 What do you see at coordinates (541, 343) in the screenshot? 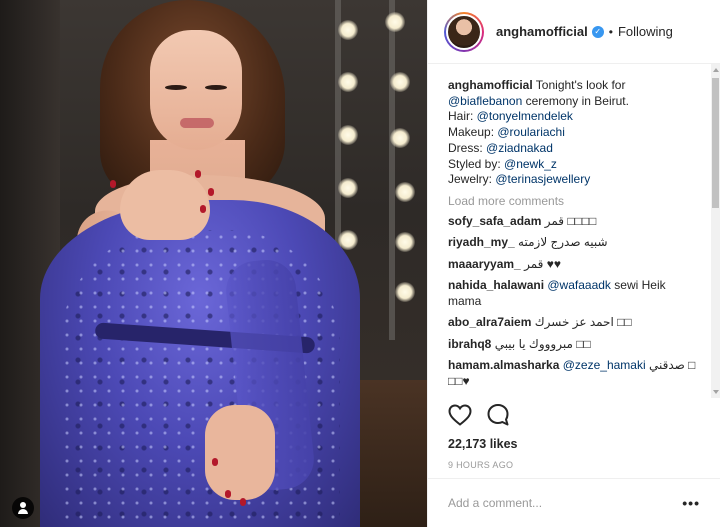
I see `comment-text: مبروووك يا بيبي □□` at bounding box center [541, 343].